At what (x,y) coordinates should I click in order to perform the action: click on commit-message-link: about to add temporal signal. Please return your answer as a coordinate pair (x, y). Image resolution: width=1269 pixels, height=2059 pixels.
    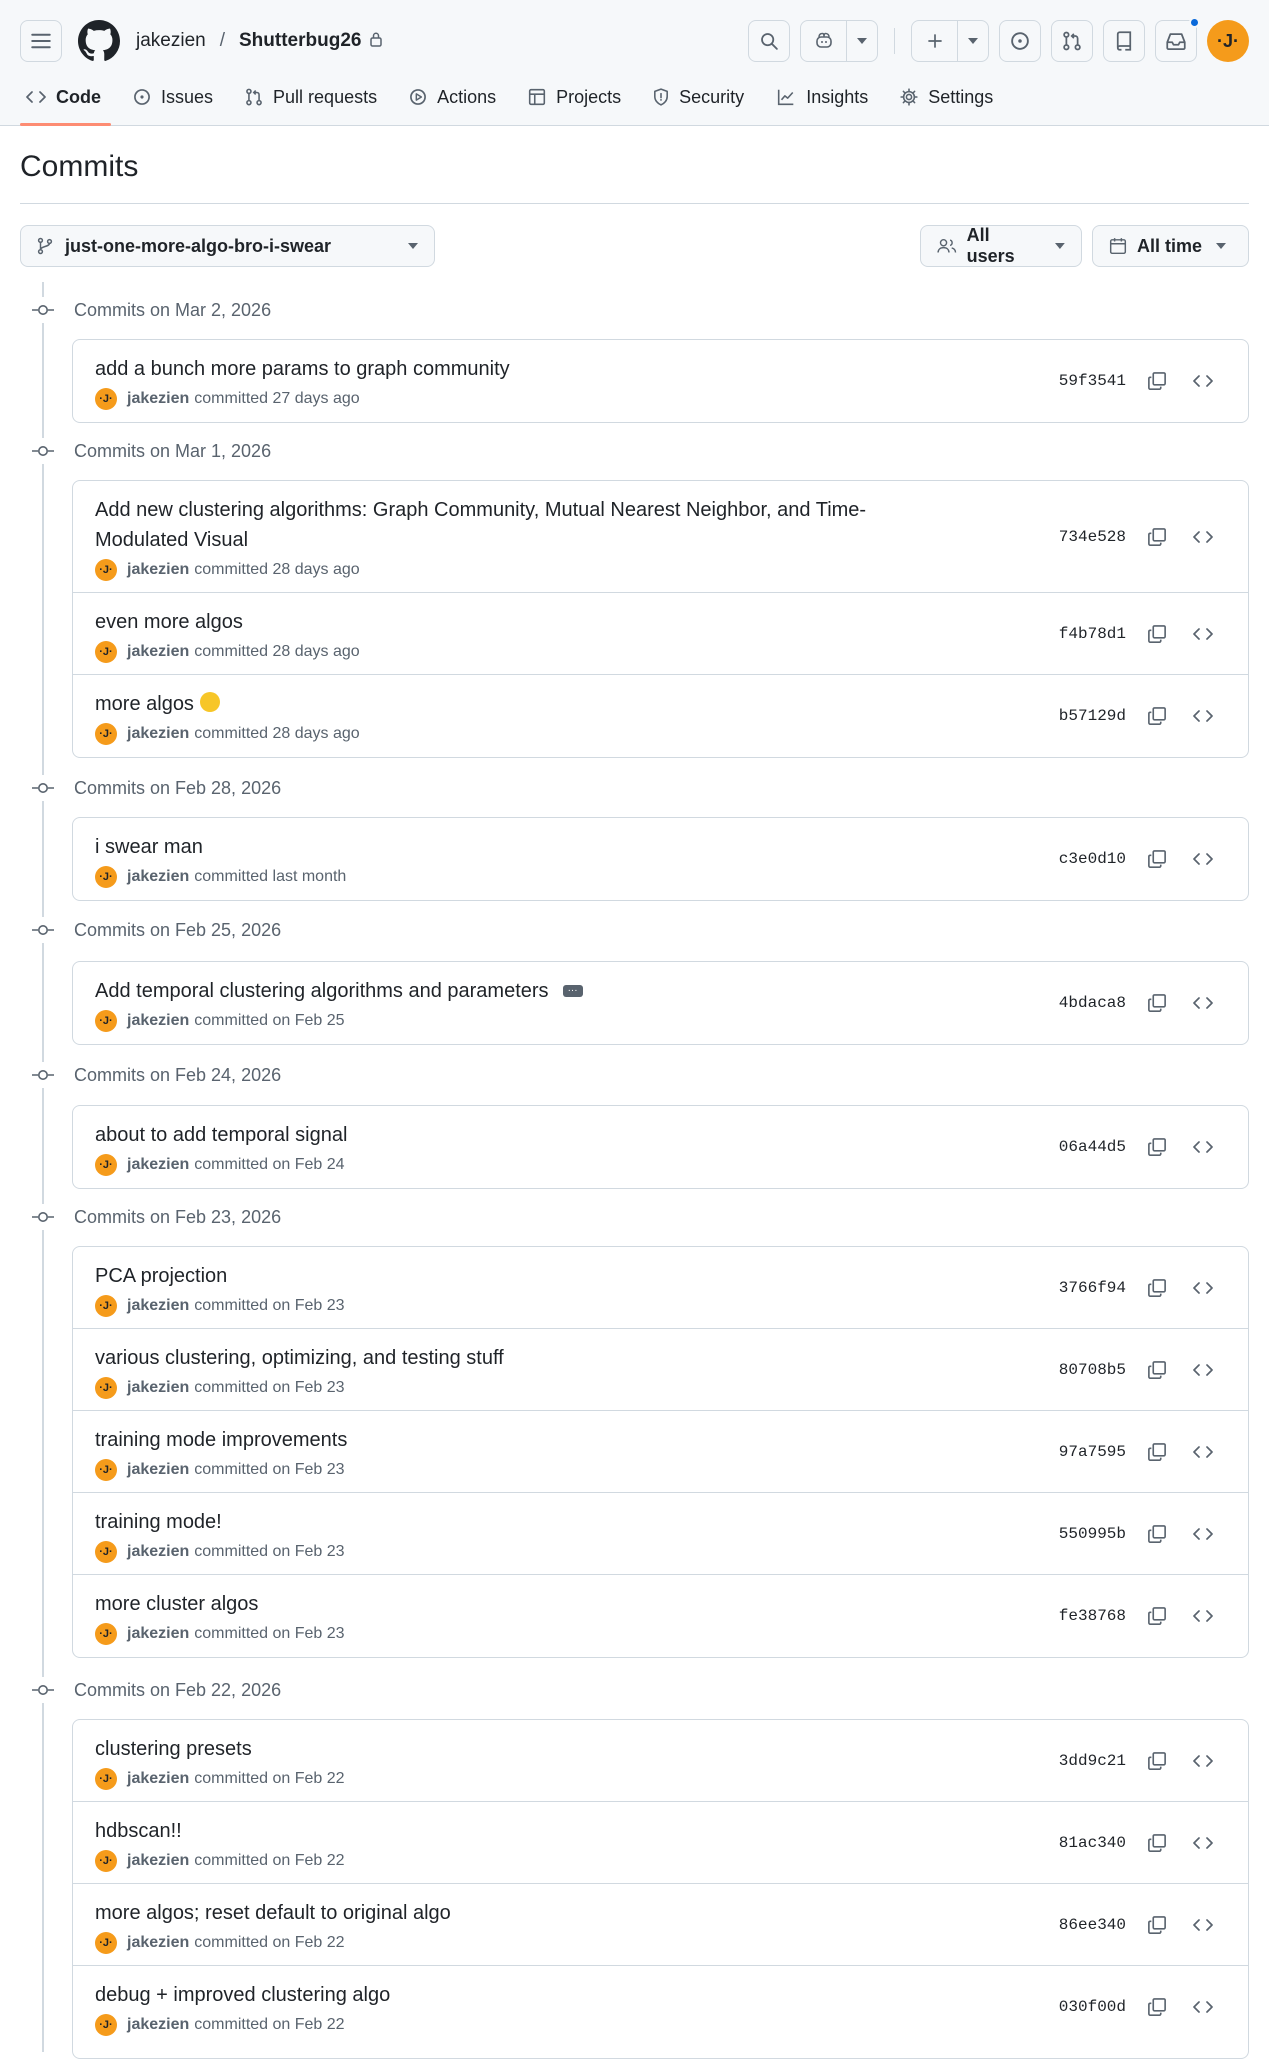
    Looking at the image, I should click on (524, 1135).